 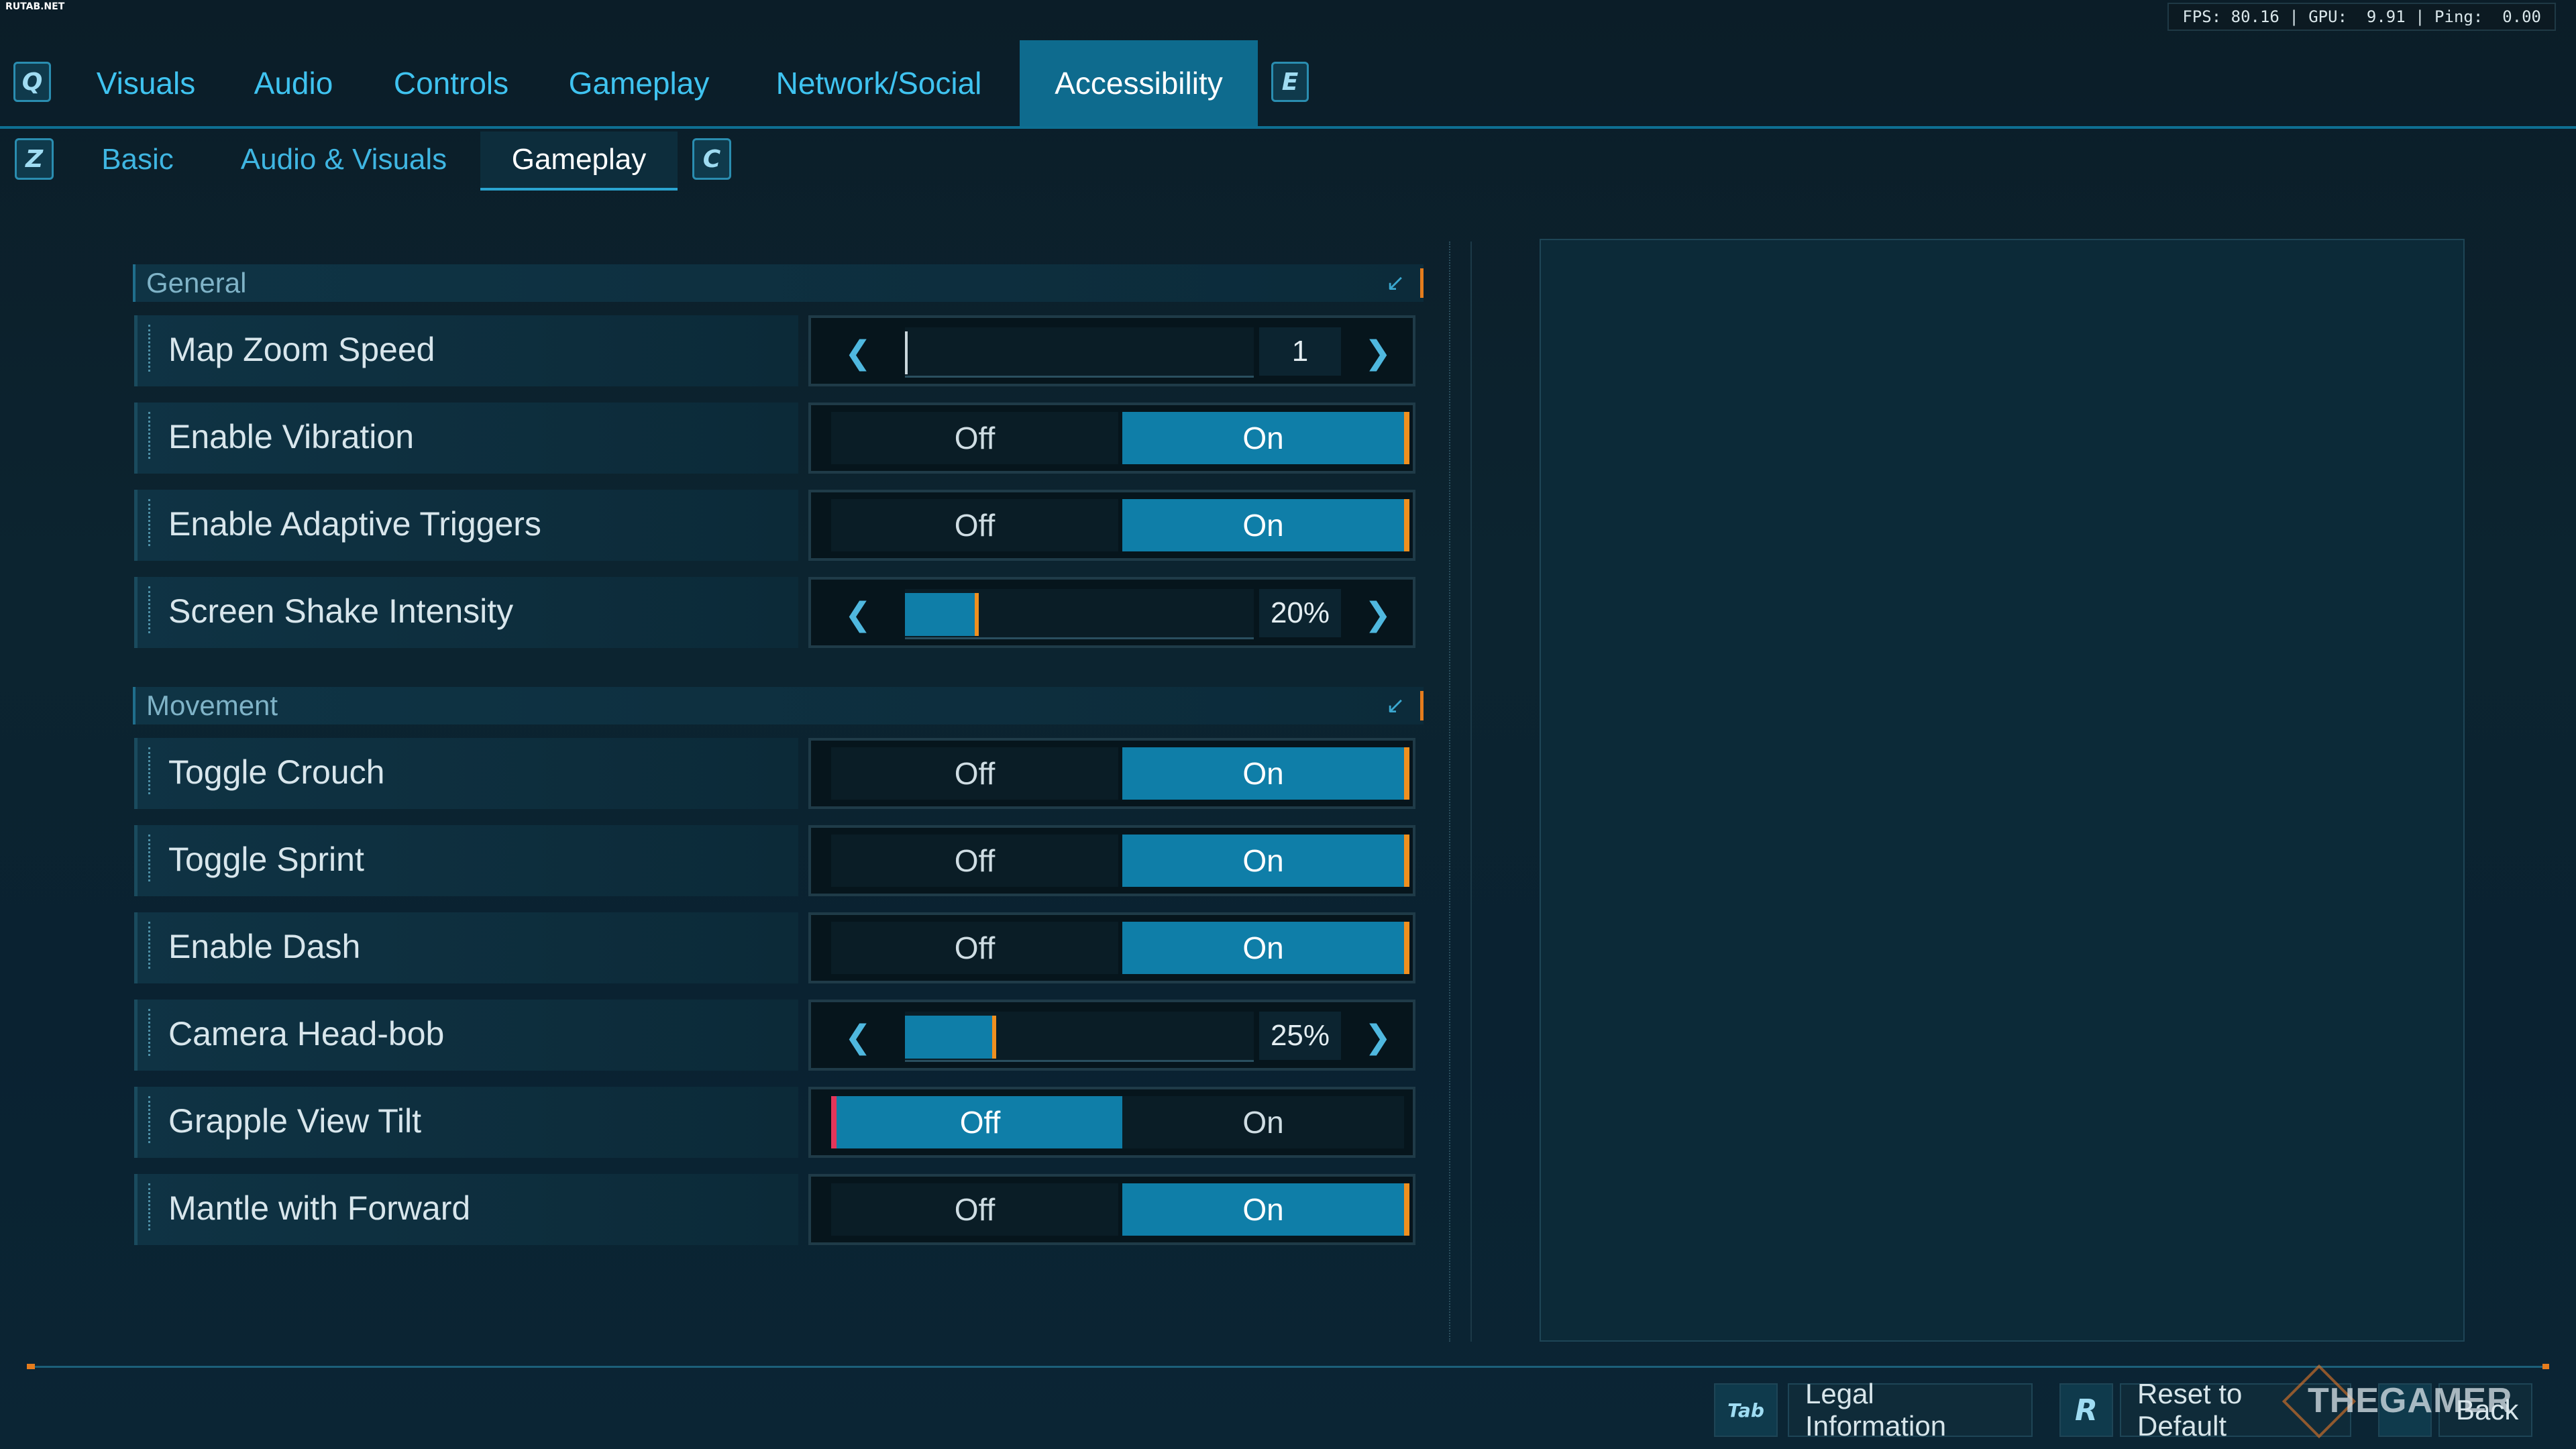 What do you see at coordinates (137, 159) in the screenshot?
I see `subtab-basic: Basic` at bounding box center [137, 159].